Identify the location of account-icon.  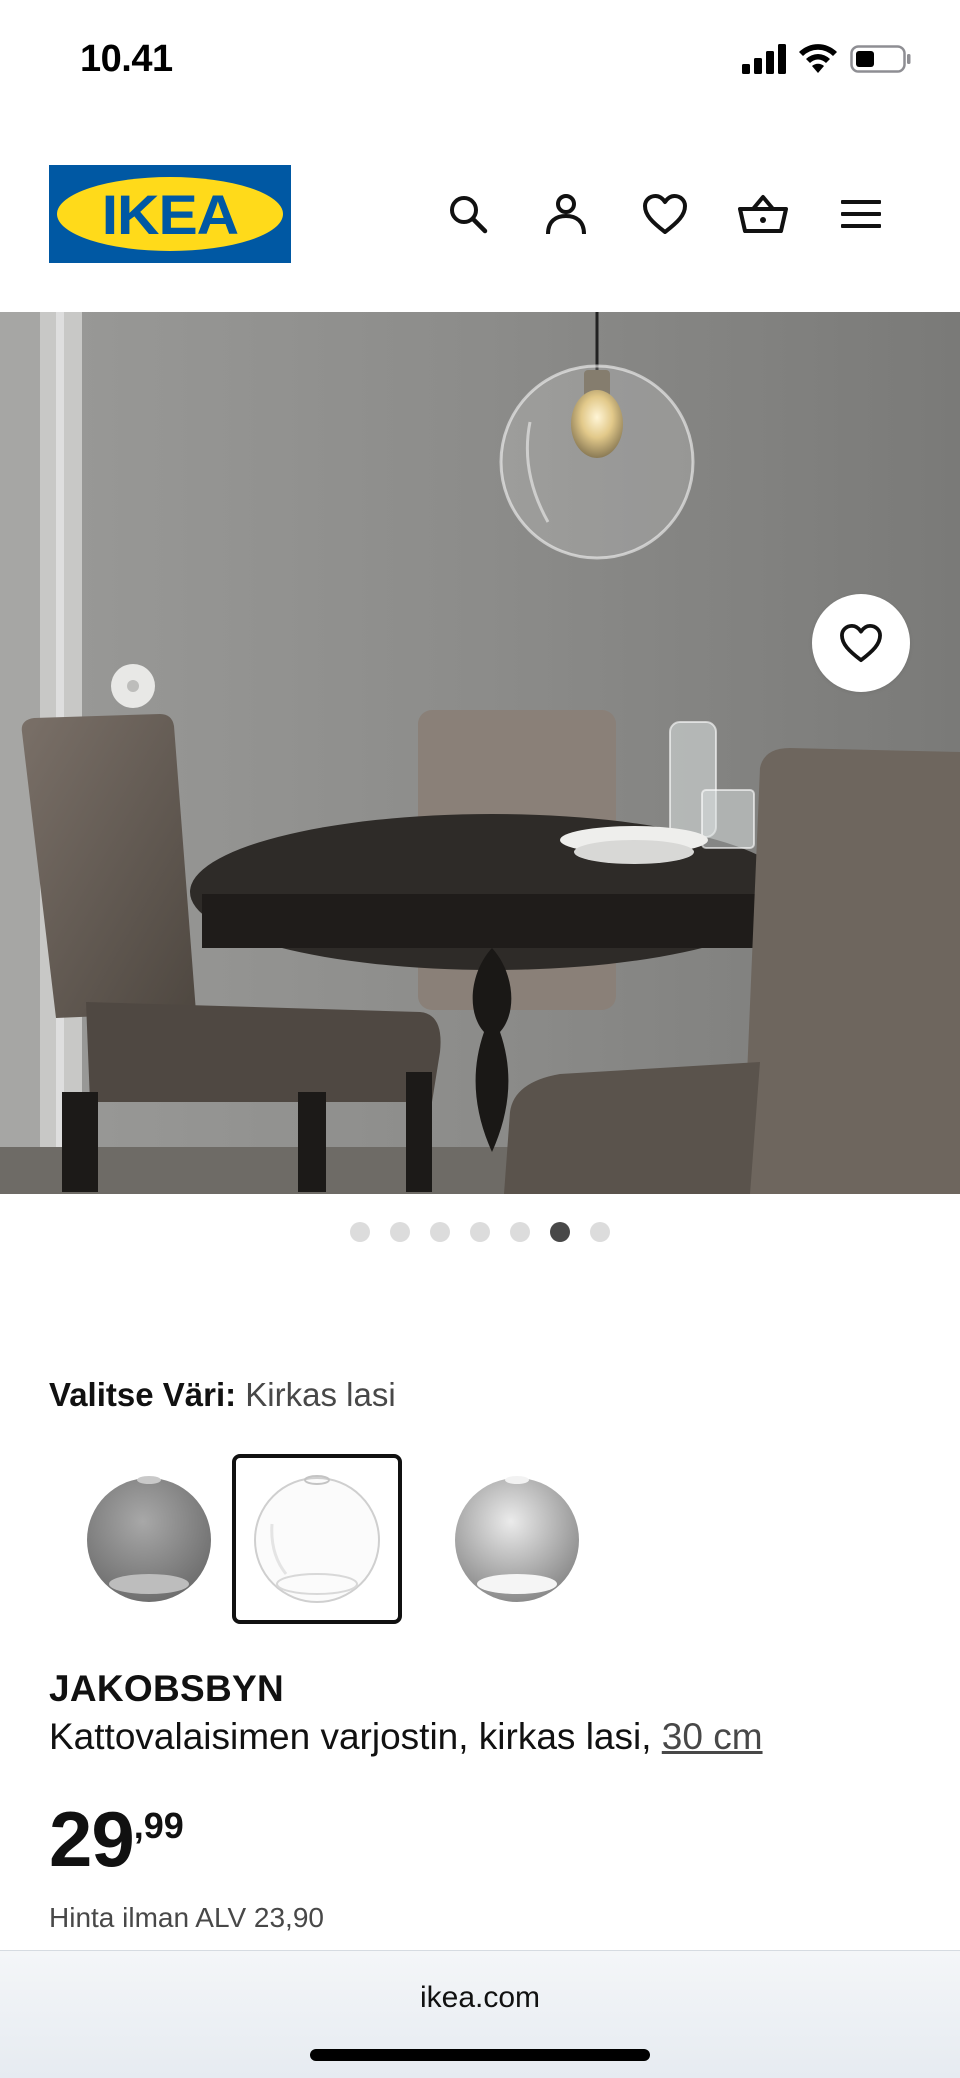
(566, 214).